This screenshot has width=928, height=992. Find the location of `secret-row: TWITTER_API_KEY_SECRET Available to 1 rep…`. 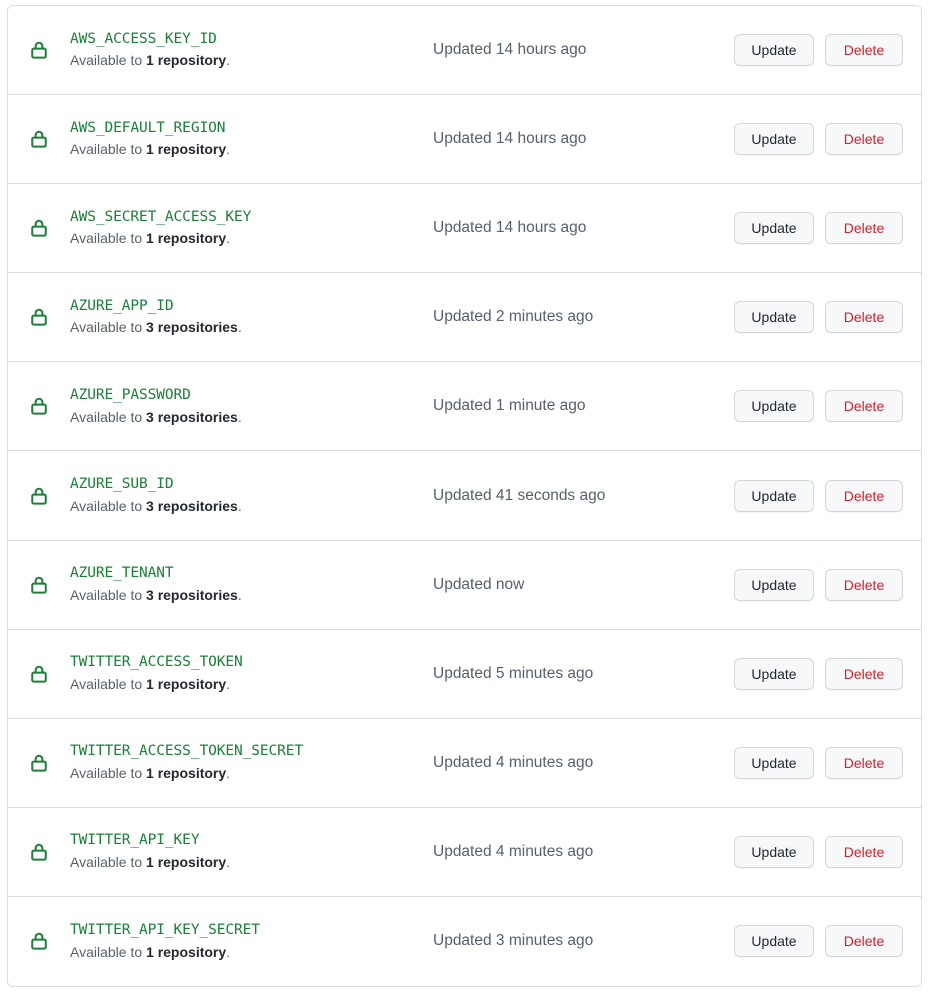

secret-row: TWITTER_API_KEY_SECRET Available to 1 rep… is located at coordinates (464, 941).